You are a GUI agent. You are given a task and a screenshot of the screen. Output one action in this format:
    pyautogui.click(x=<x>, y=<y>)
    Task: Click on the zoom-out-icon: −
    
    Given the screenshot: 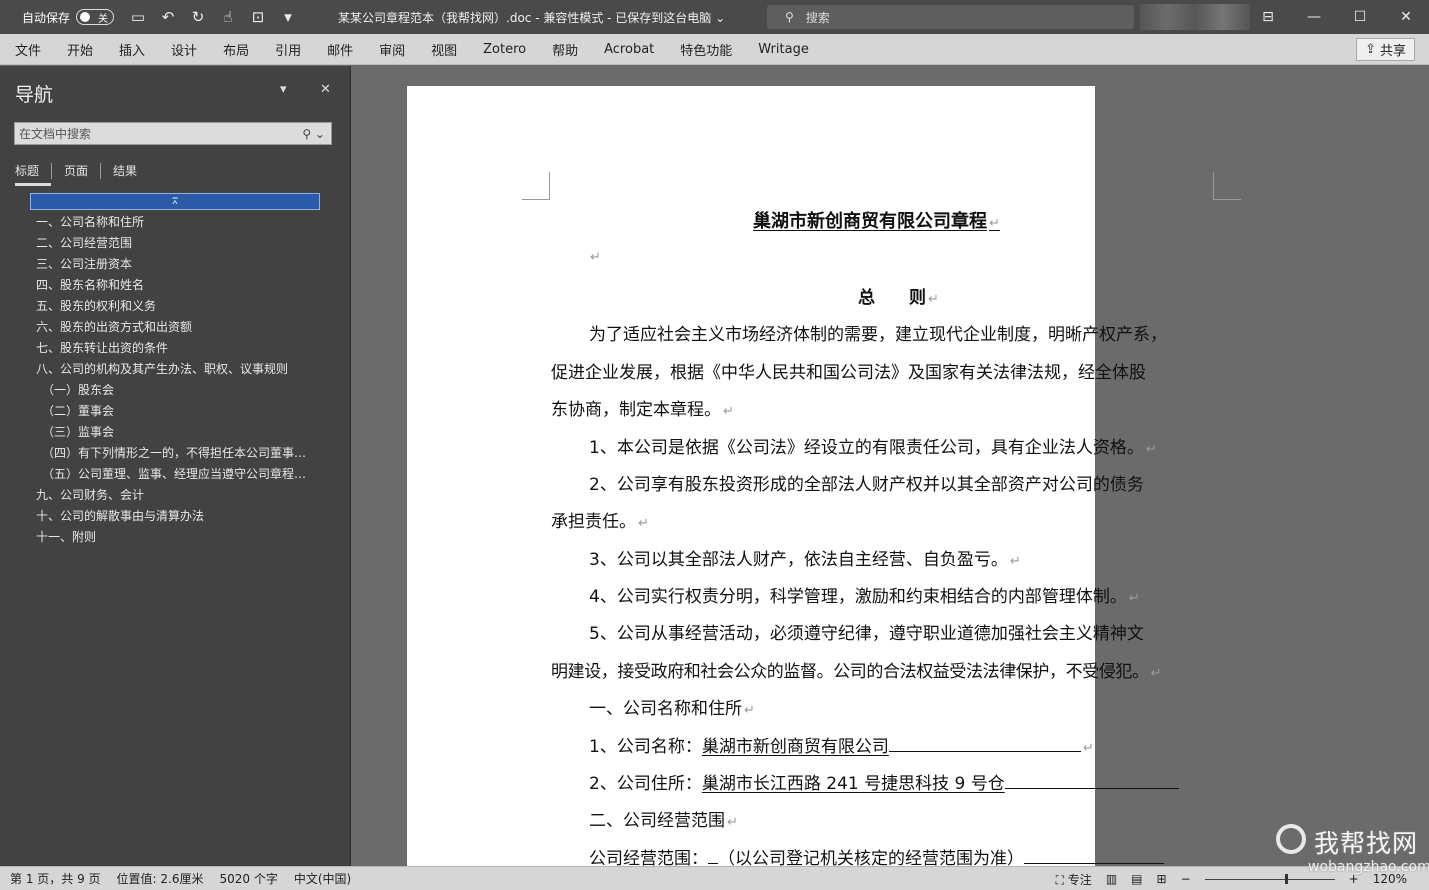 What is the action you would take?
    pyautogui.click(x=1186, y=879)
    